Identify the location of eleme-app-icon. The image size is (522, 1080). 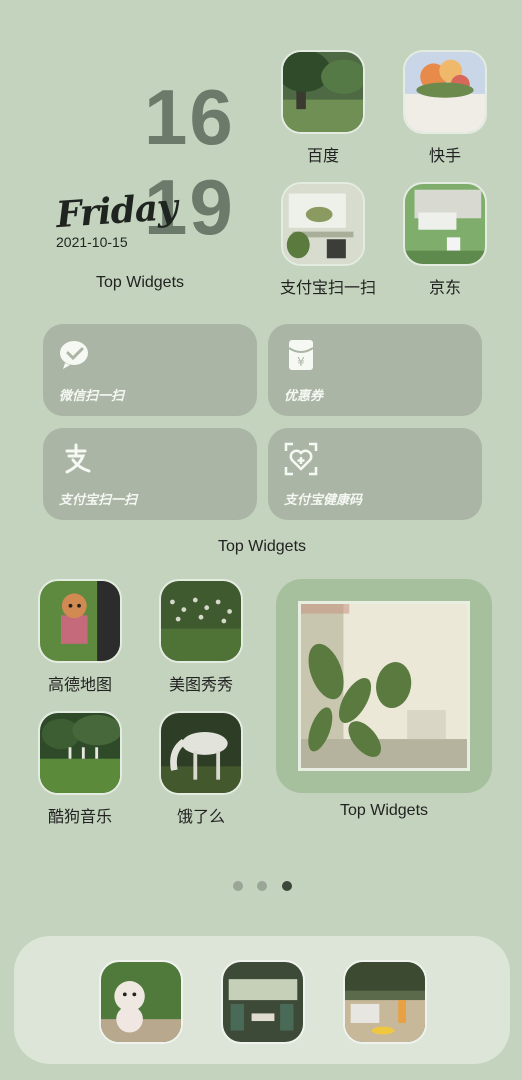
(201, 753).